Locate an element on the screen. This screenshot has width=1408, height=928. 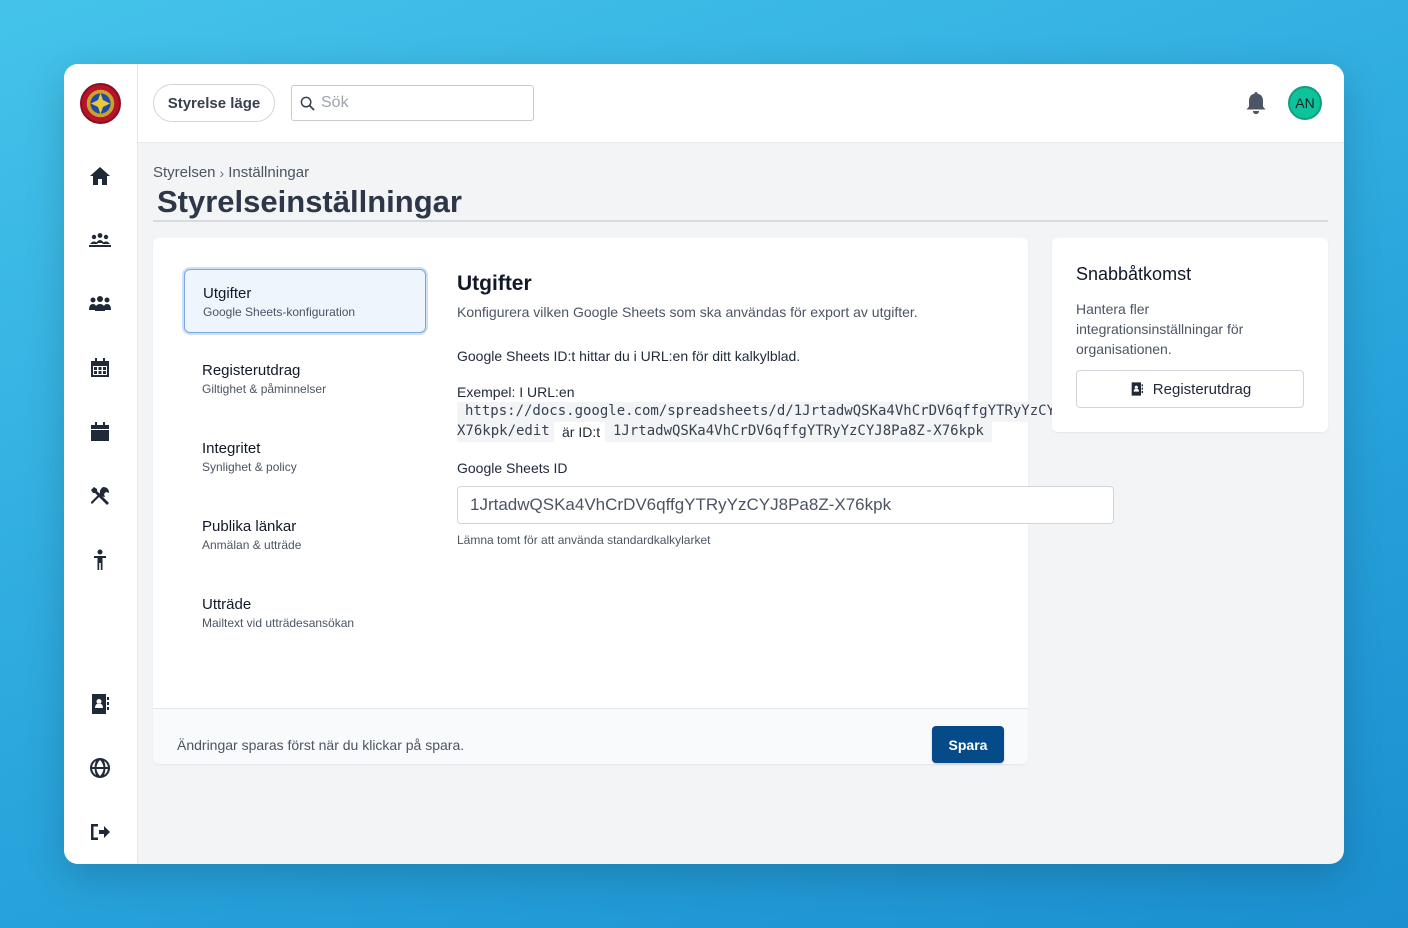
subnav-item-title: Registerutdrag is located at coordinates (251, 370).